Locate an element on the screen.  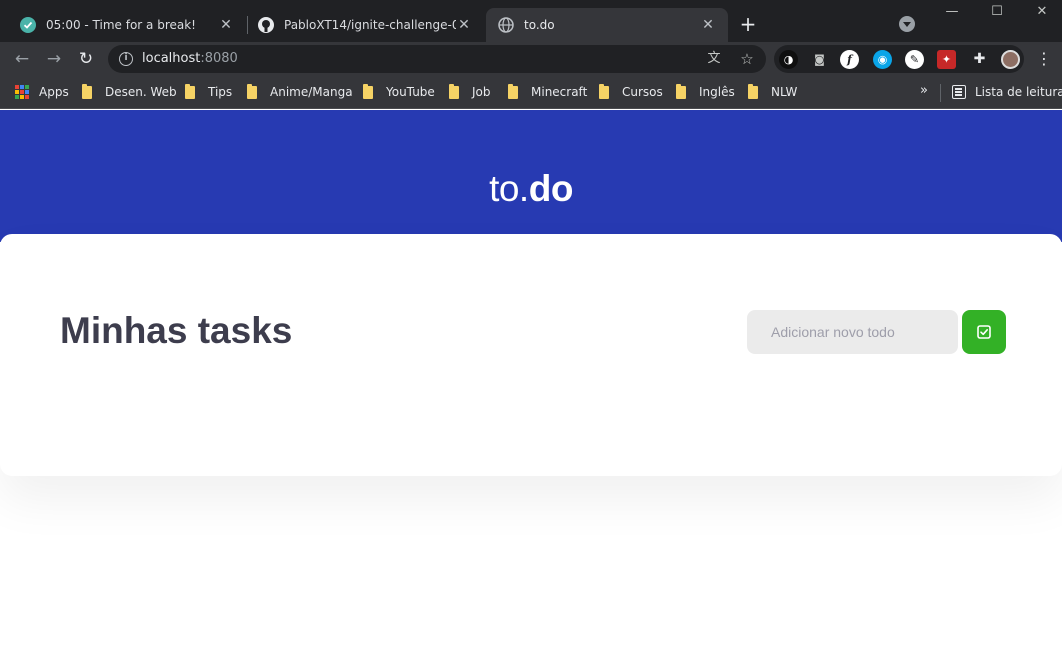
bookmark-label: Anime/Manga is located at coordinates (311, 92).